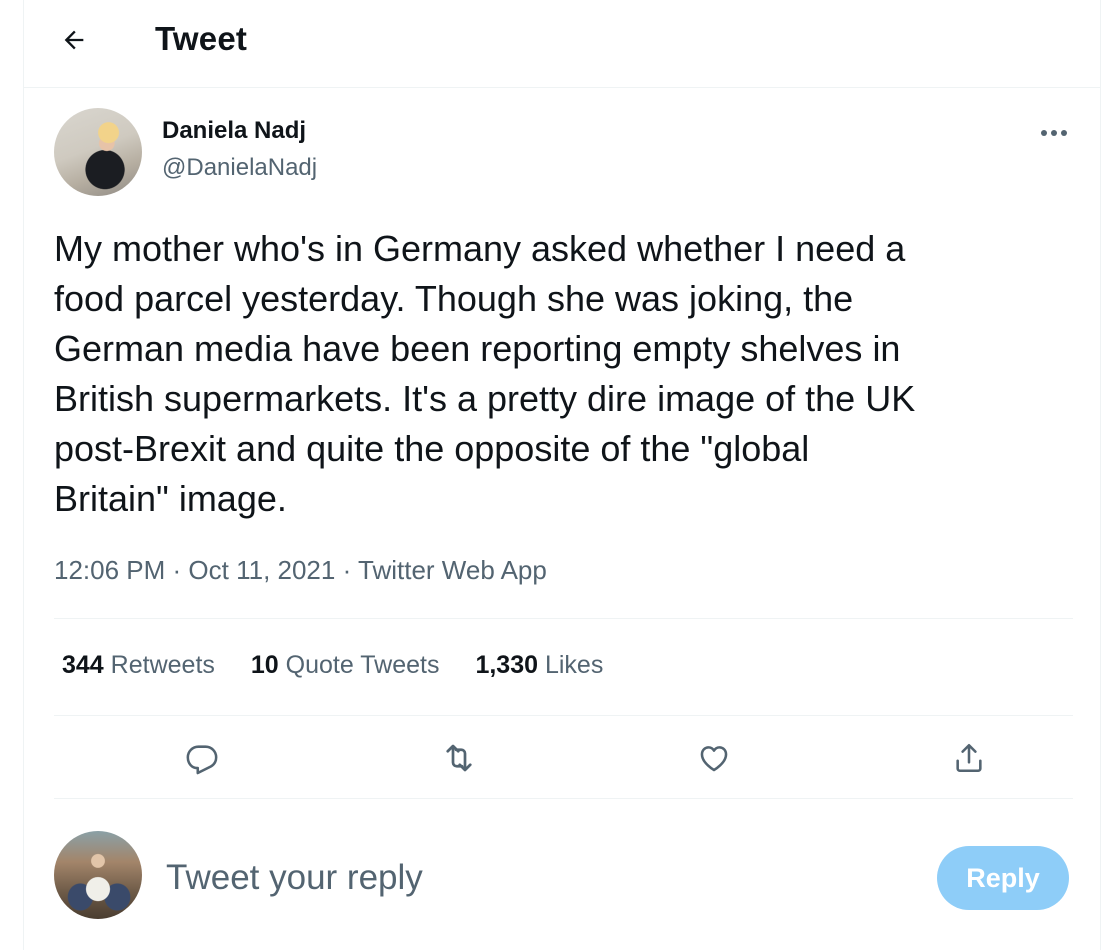  I want to click on arrow-left-icon, so click(74, 40).